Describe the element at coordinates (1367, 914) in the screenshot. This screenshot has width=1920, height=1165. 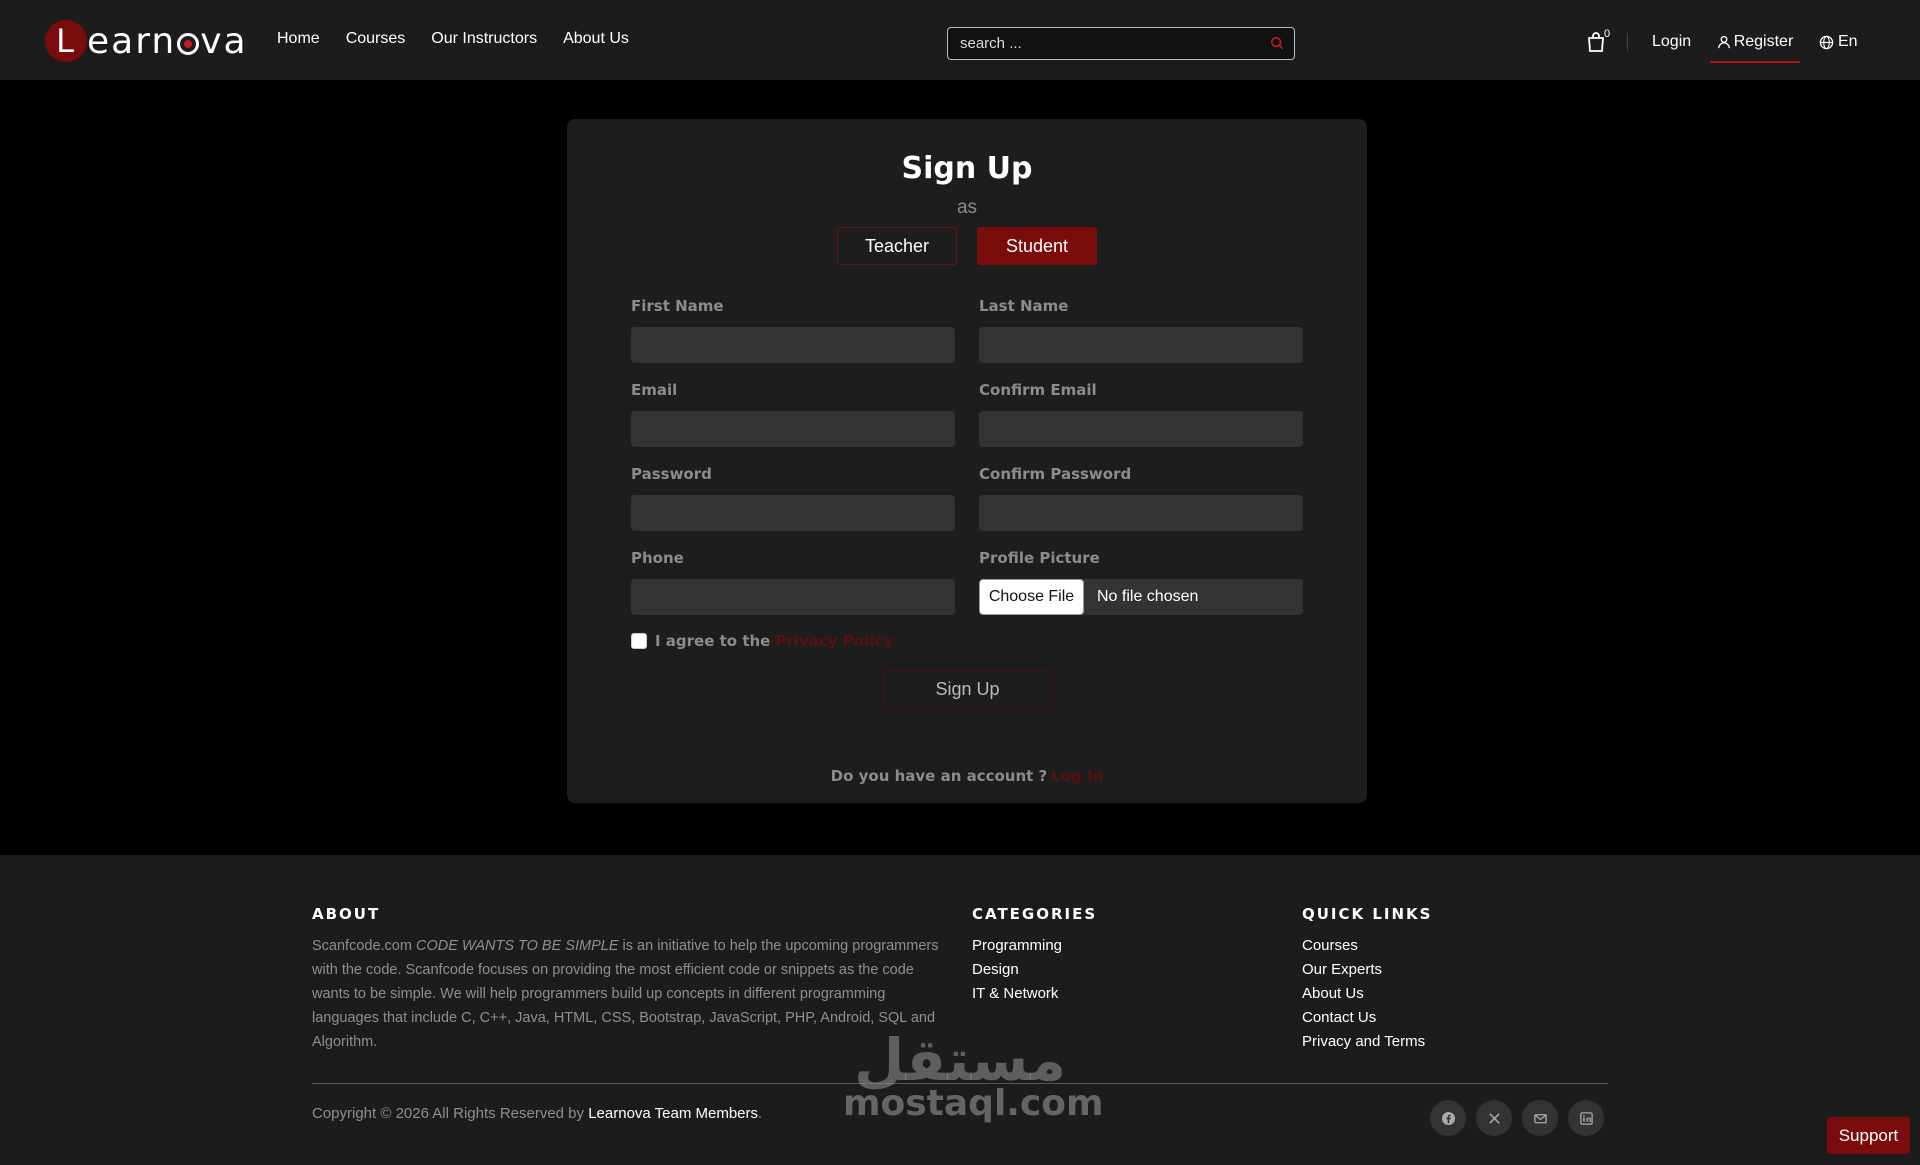
I see `quick-links-heading: QUICK LINKS` at that location.